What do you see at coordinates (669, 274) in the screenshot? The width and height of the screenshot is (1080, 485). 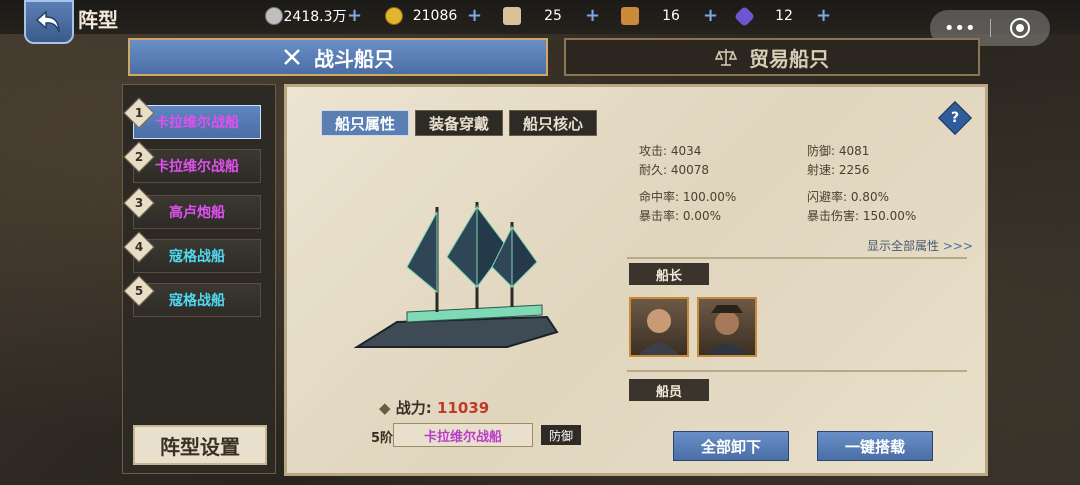 I see `captain-label: 船长` at bounding box center [669, 274].